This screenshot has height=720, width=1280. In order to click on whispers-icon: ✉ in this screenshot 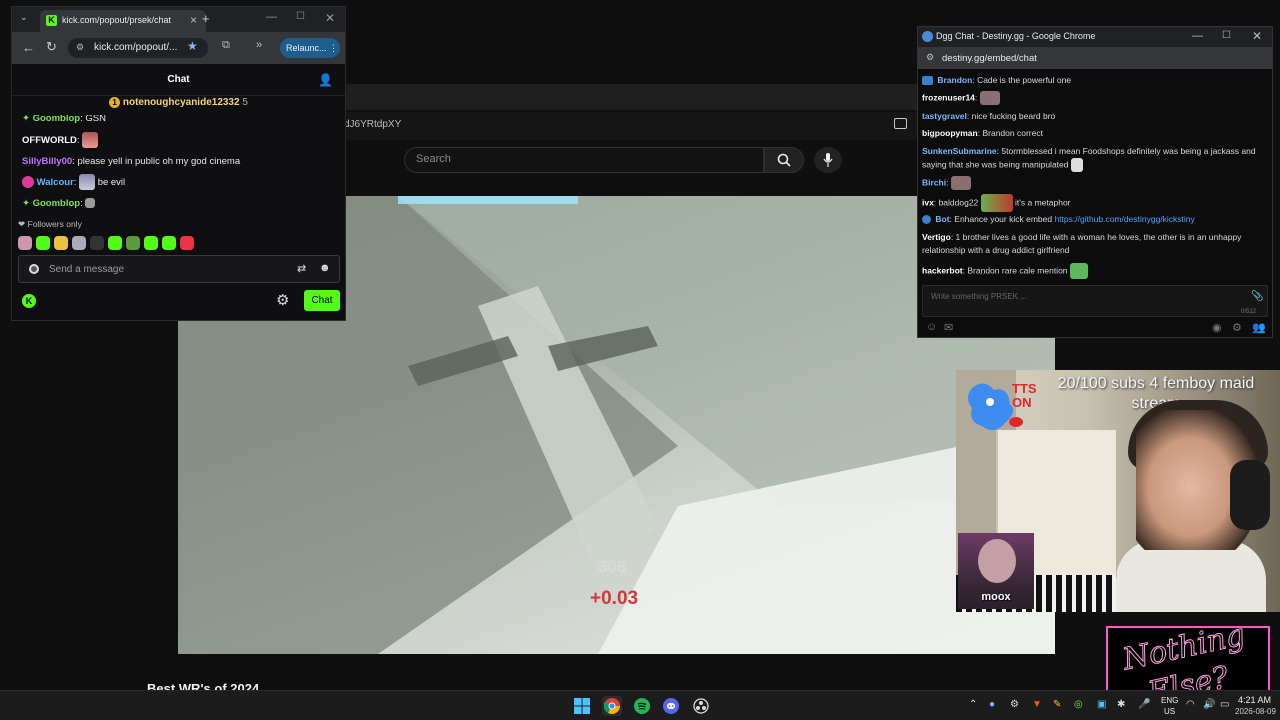, I will do `click(948, 327)`.